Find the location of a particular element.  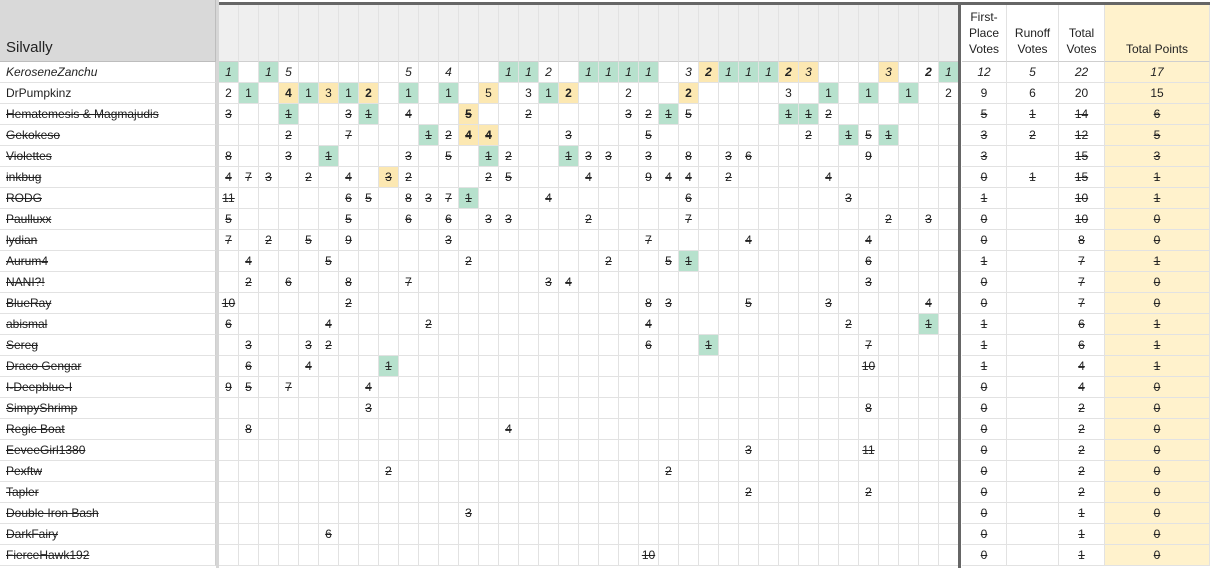

voter-name-cell: Double Iron Bash is located at coordinates (108, 513).